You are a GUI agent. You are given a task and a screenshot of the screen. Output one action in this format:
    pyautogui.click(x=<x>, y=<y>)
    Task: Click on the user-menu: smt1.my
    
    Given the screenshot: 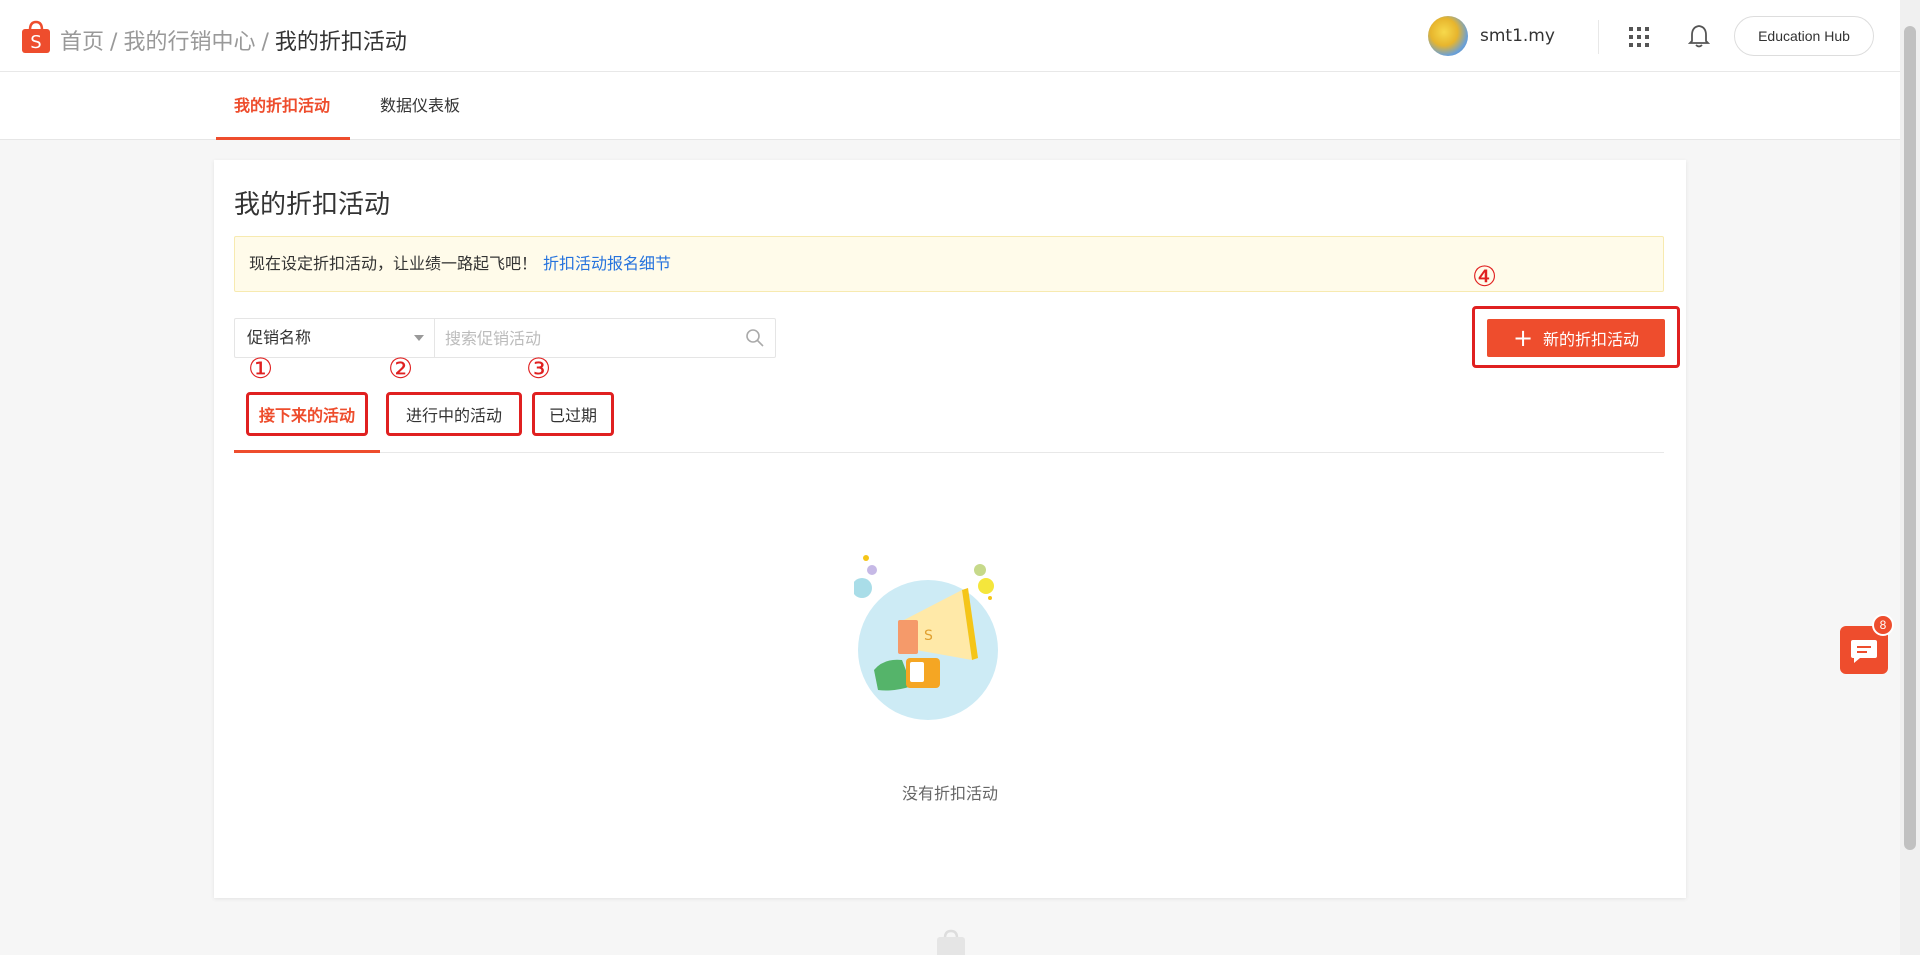 What is the action you would take?
    pyautogui.click(x=1491, y=36)
    